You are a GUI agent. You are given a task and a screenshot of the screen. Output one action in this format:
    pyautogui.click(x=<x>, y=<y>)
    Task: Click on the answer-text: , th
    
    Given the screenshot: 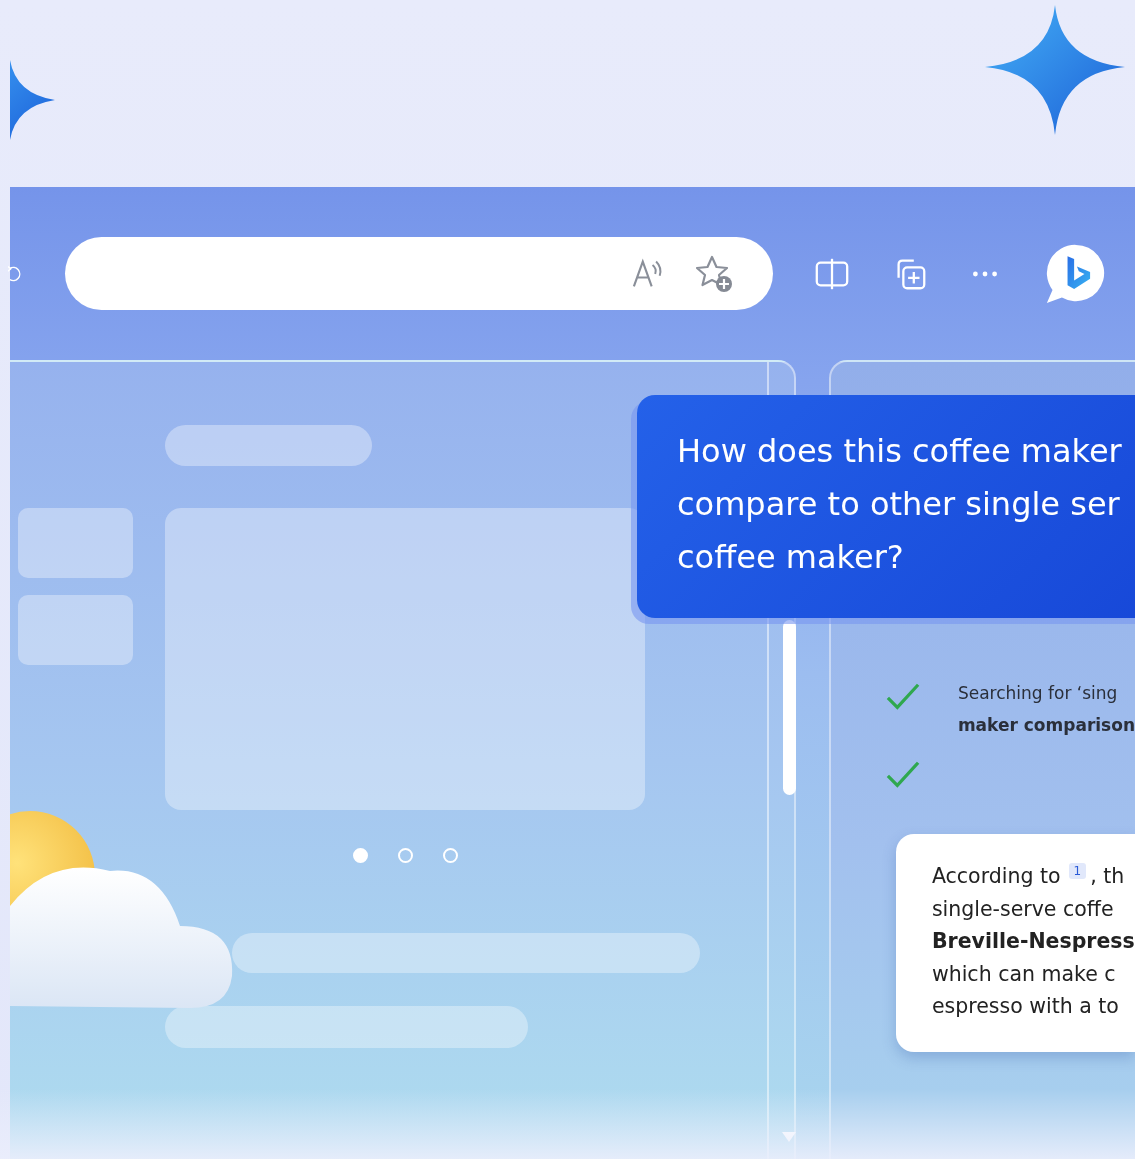 What is the action you would take?
    pyautogui.click(x=1107, y=876)
    